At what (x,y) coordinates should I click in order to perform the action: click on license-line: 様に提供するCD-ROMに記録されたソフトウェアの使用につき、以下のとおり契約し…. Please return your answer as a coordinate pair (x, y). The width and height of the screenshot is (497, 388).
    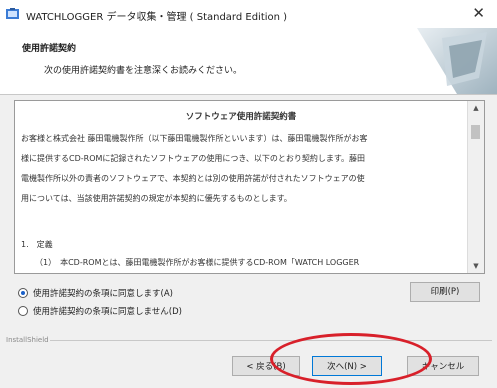
    Looking at the image, I should click on (193, 158).